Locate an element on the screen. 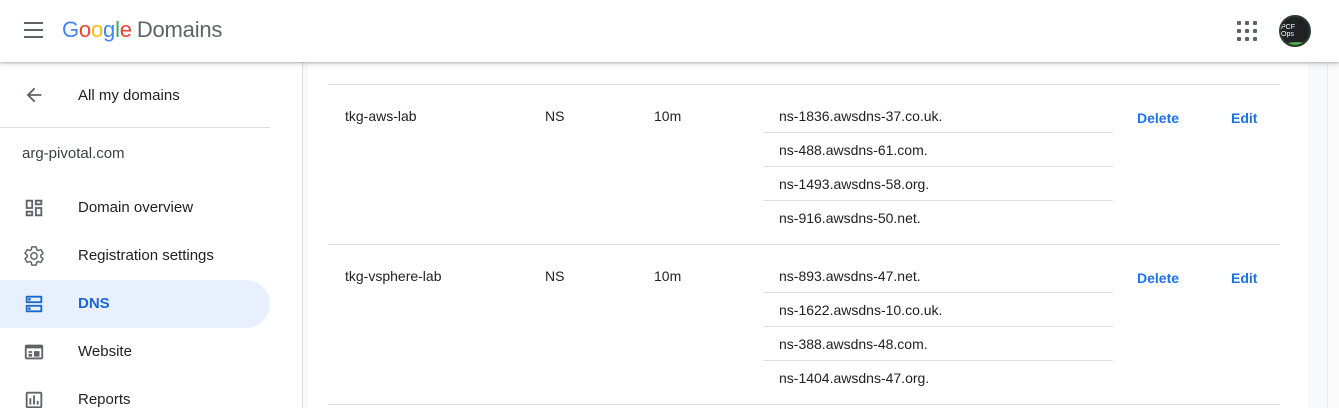  current-domain: arg-pivotal.com is located at coordinates (73, 153).